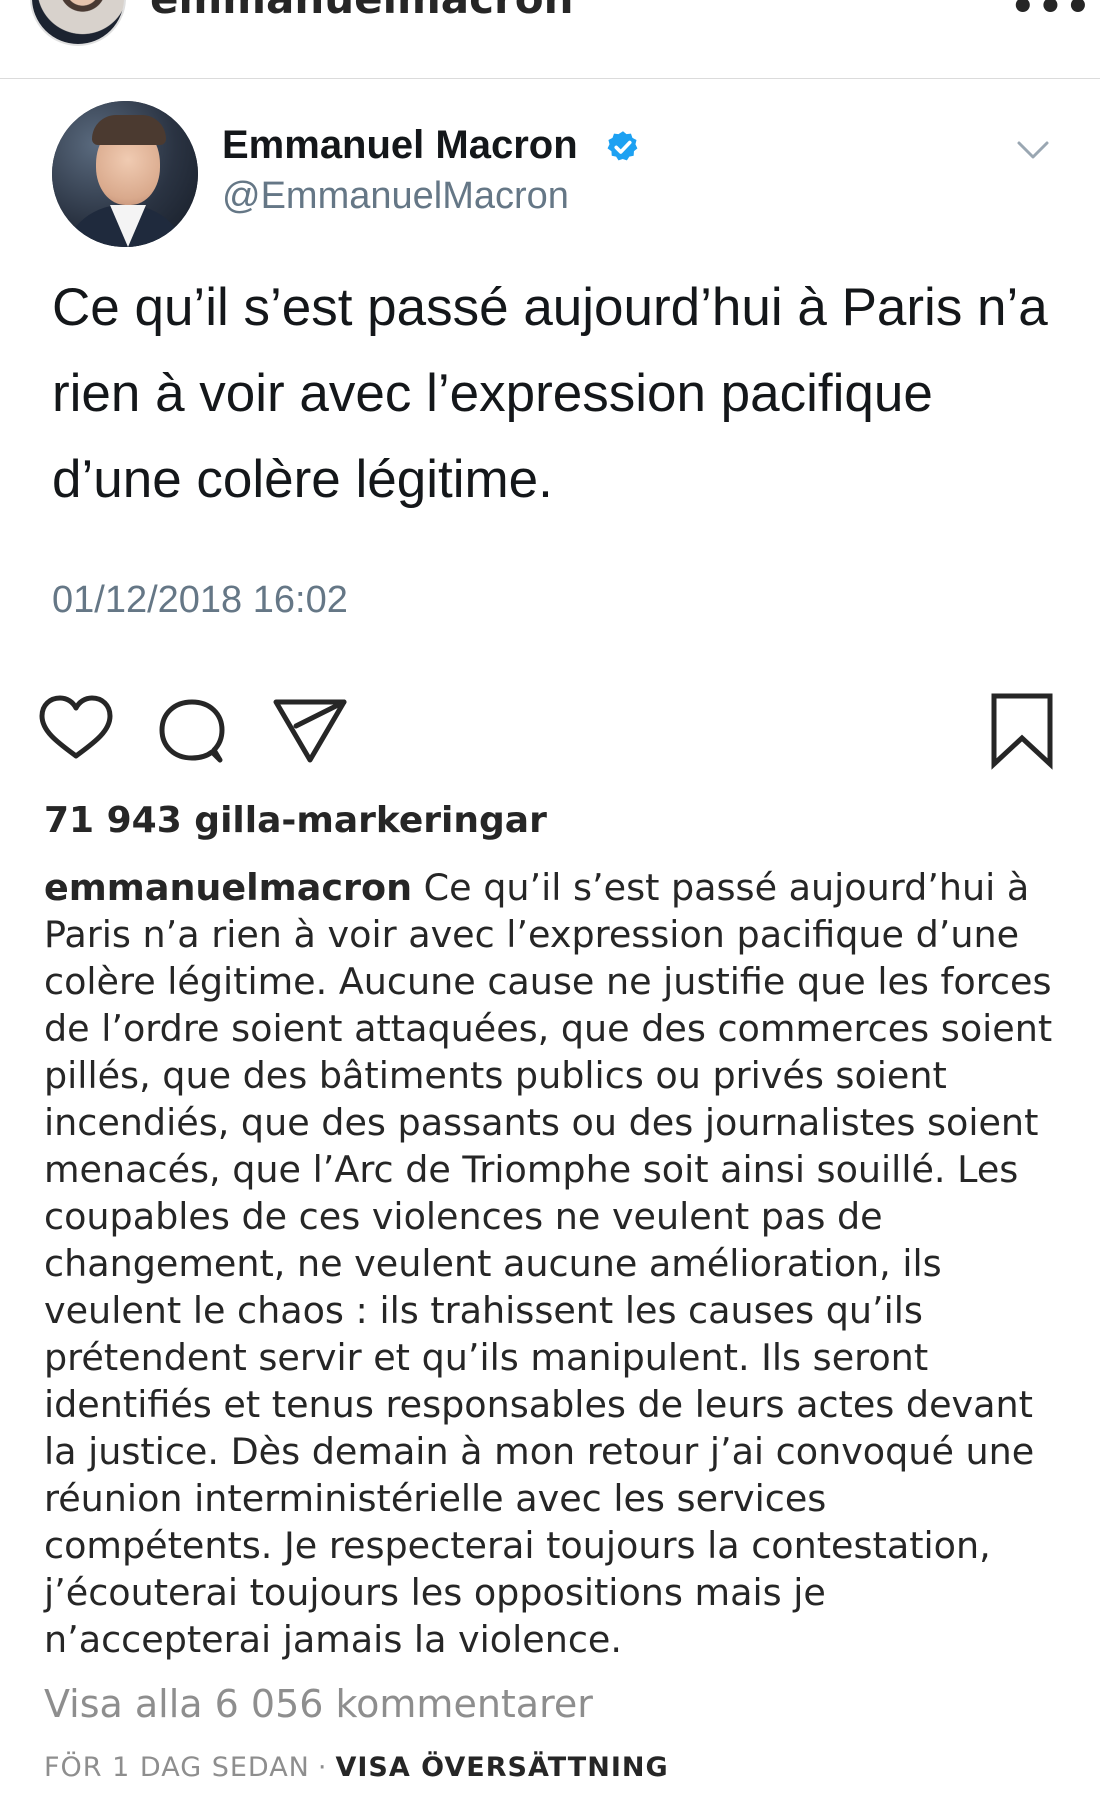 The image size is (1100, 1810). Describe the element at coordinates (228, 887) in the screenshot. I see `caption-username: emmanuelmacron` at that location.